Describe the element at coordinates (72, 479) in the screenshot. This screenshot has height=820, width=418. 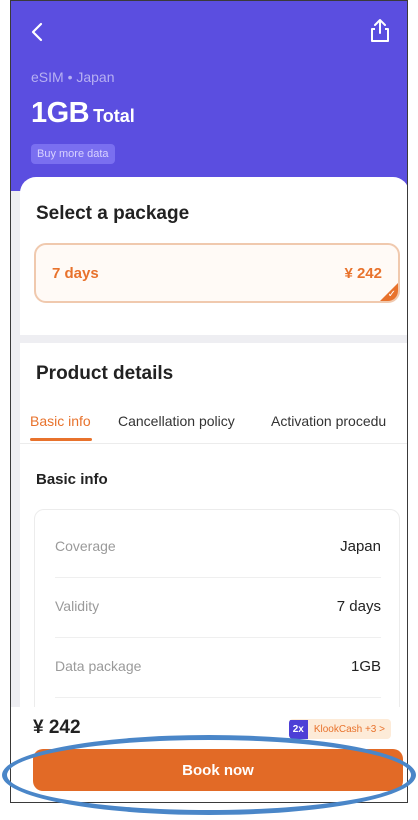
I see `basic-info-heading: Basic info` at that location.